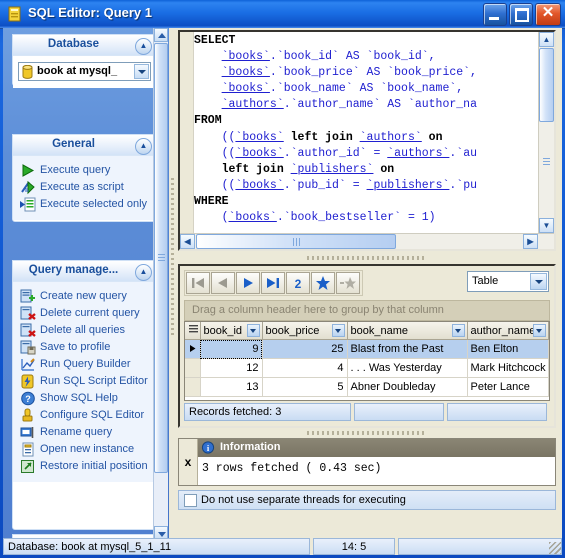 The image size is (565, 558). Describe the element at coordinates (508, 387) in the screenshot. I see `grid-cell: Peter Lance` at that location.